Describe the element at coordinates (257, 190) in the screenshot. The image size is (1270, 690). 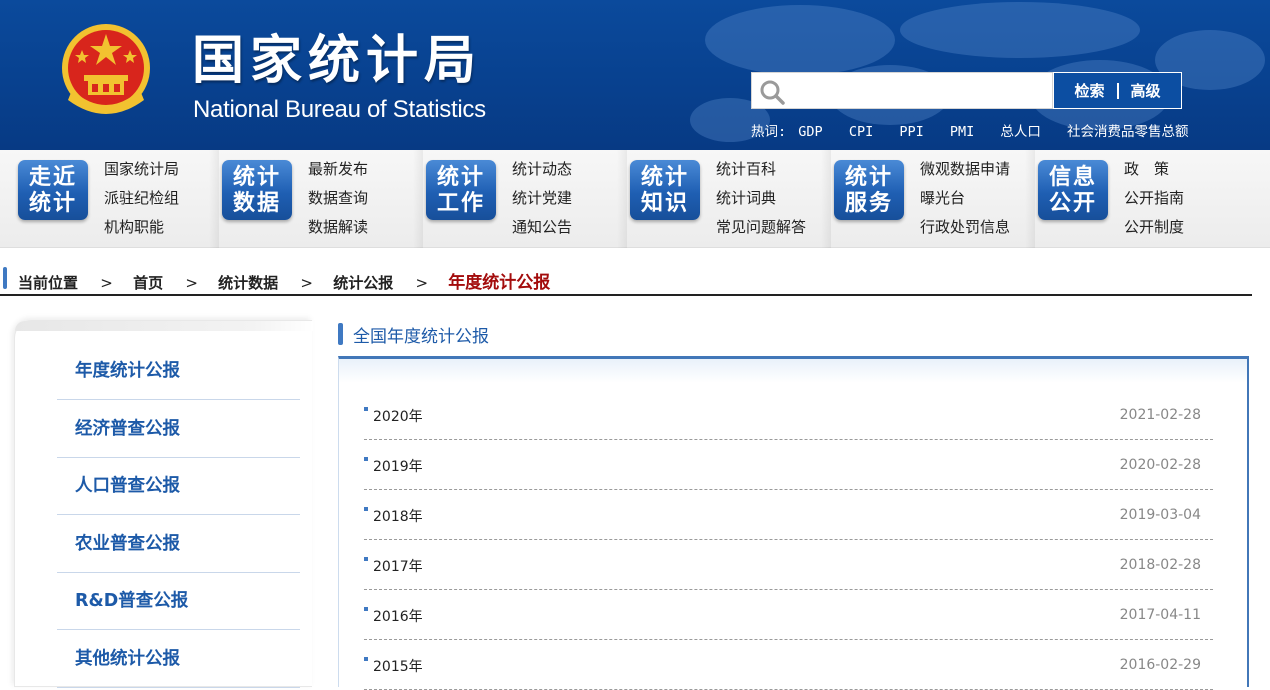
I see `nav-tile-data: 统计 数据` at that location.